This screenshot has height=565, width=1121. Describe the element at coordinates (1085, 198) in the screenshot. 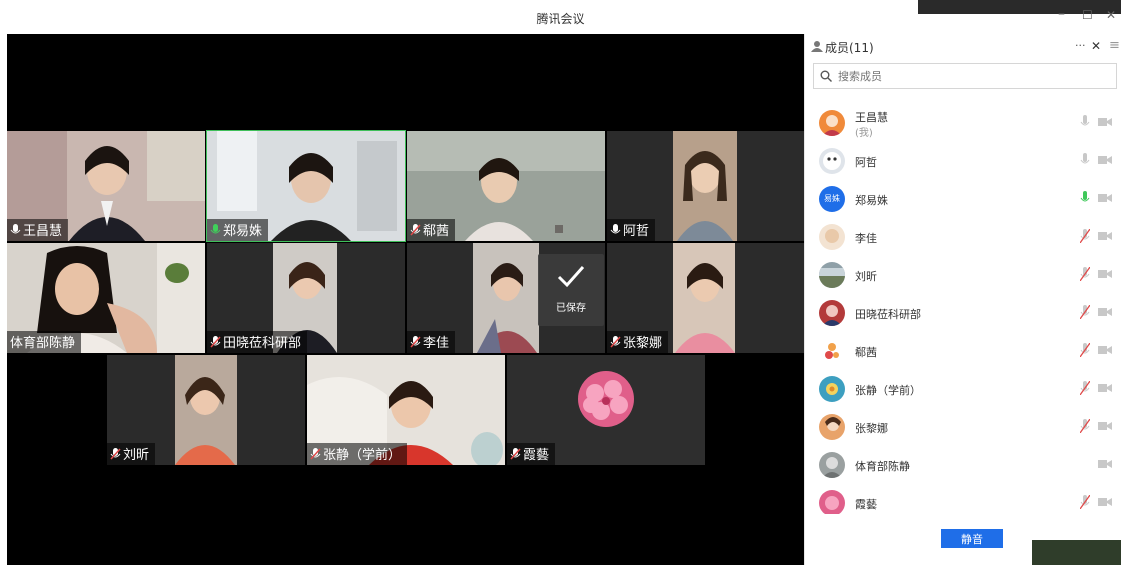

I see `mic-on-icon` at that location.